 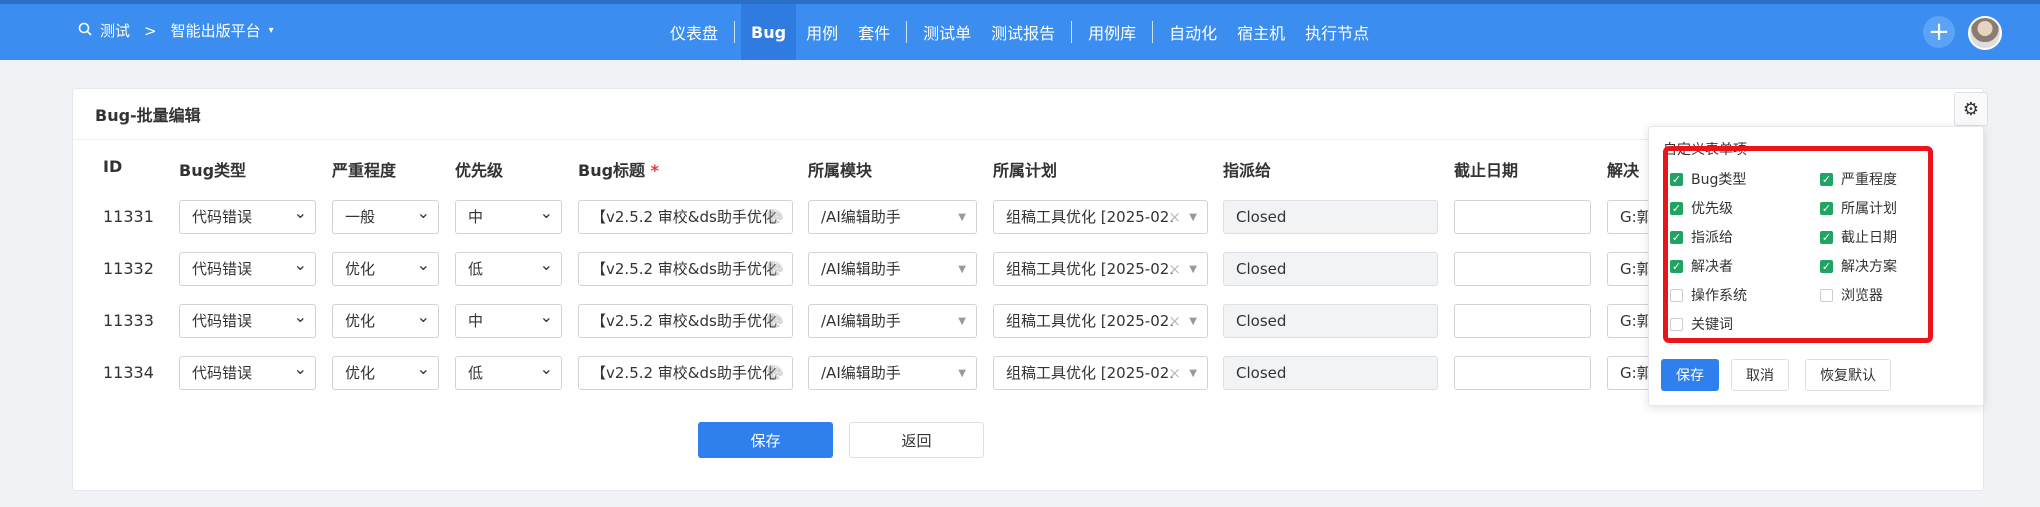 I want to click on gear-icon: ⚙, so click(x=1971, y=109).